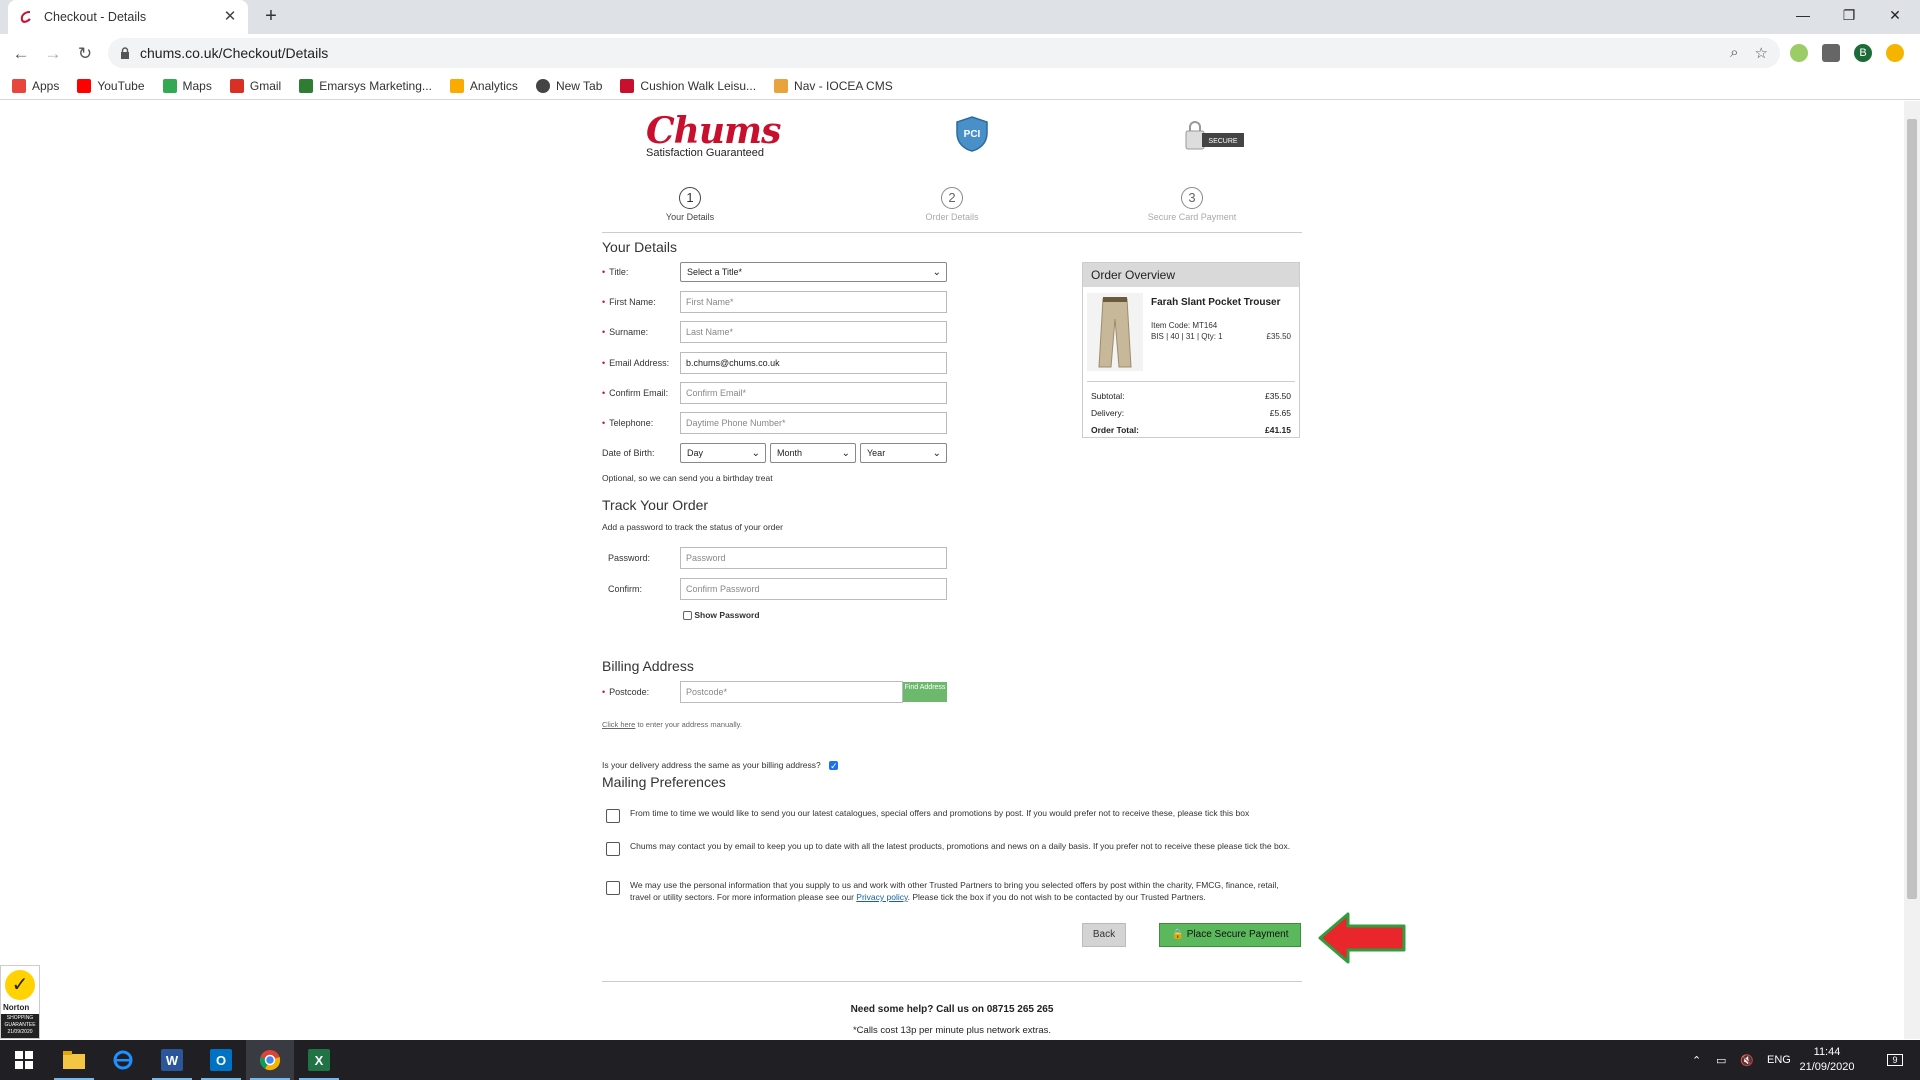  What do you see at coordinates (1779, 1060) in the screenshot?
I see `language-indicator: ENG` at bounding box center [1779, 1060].